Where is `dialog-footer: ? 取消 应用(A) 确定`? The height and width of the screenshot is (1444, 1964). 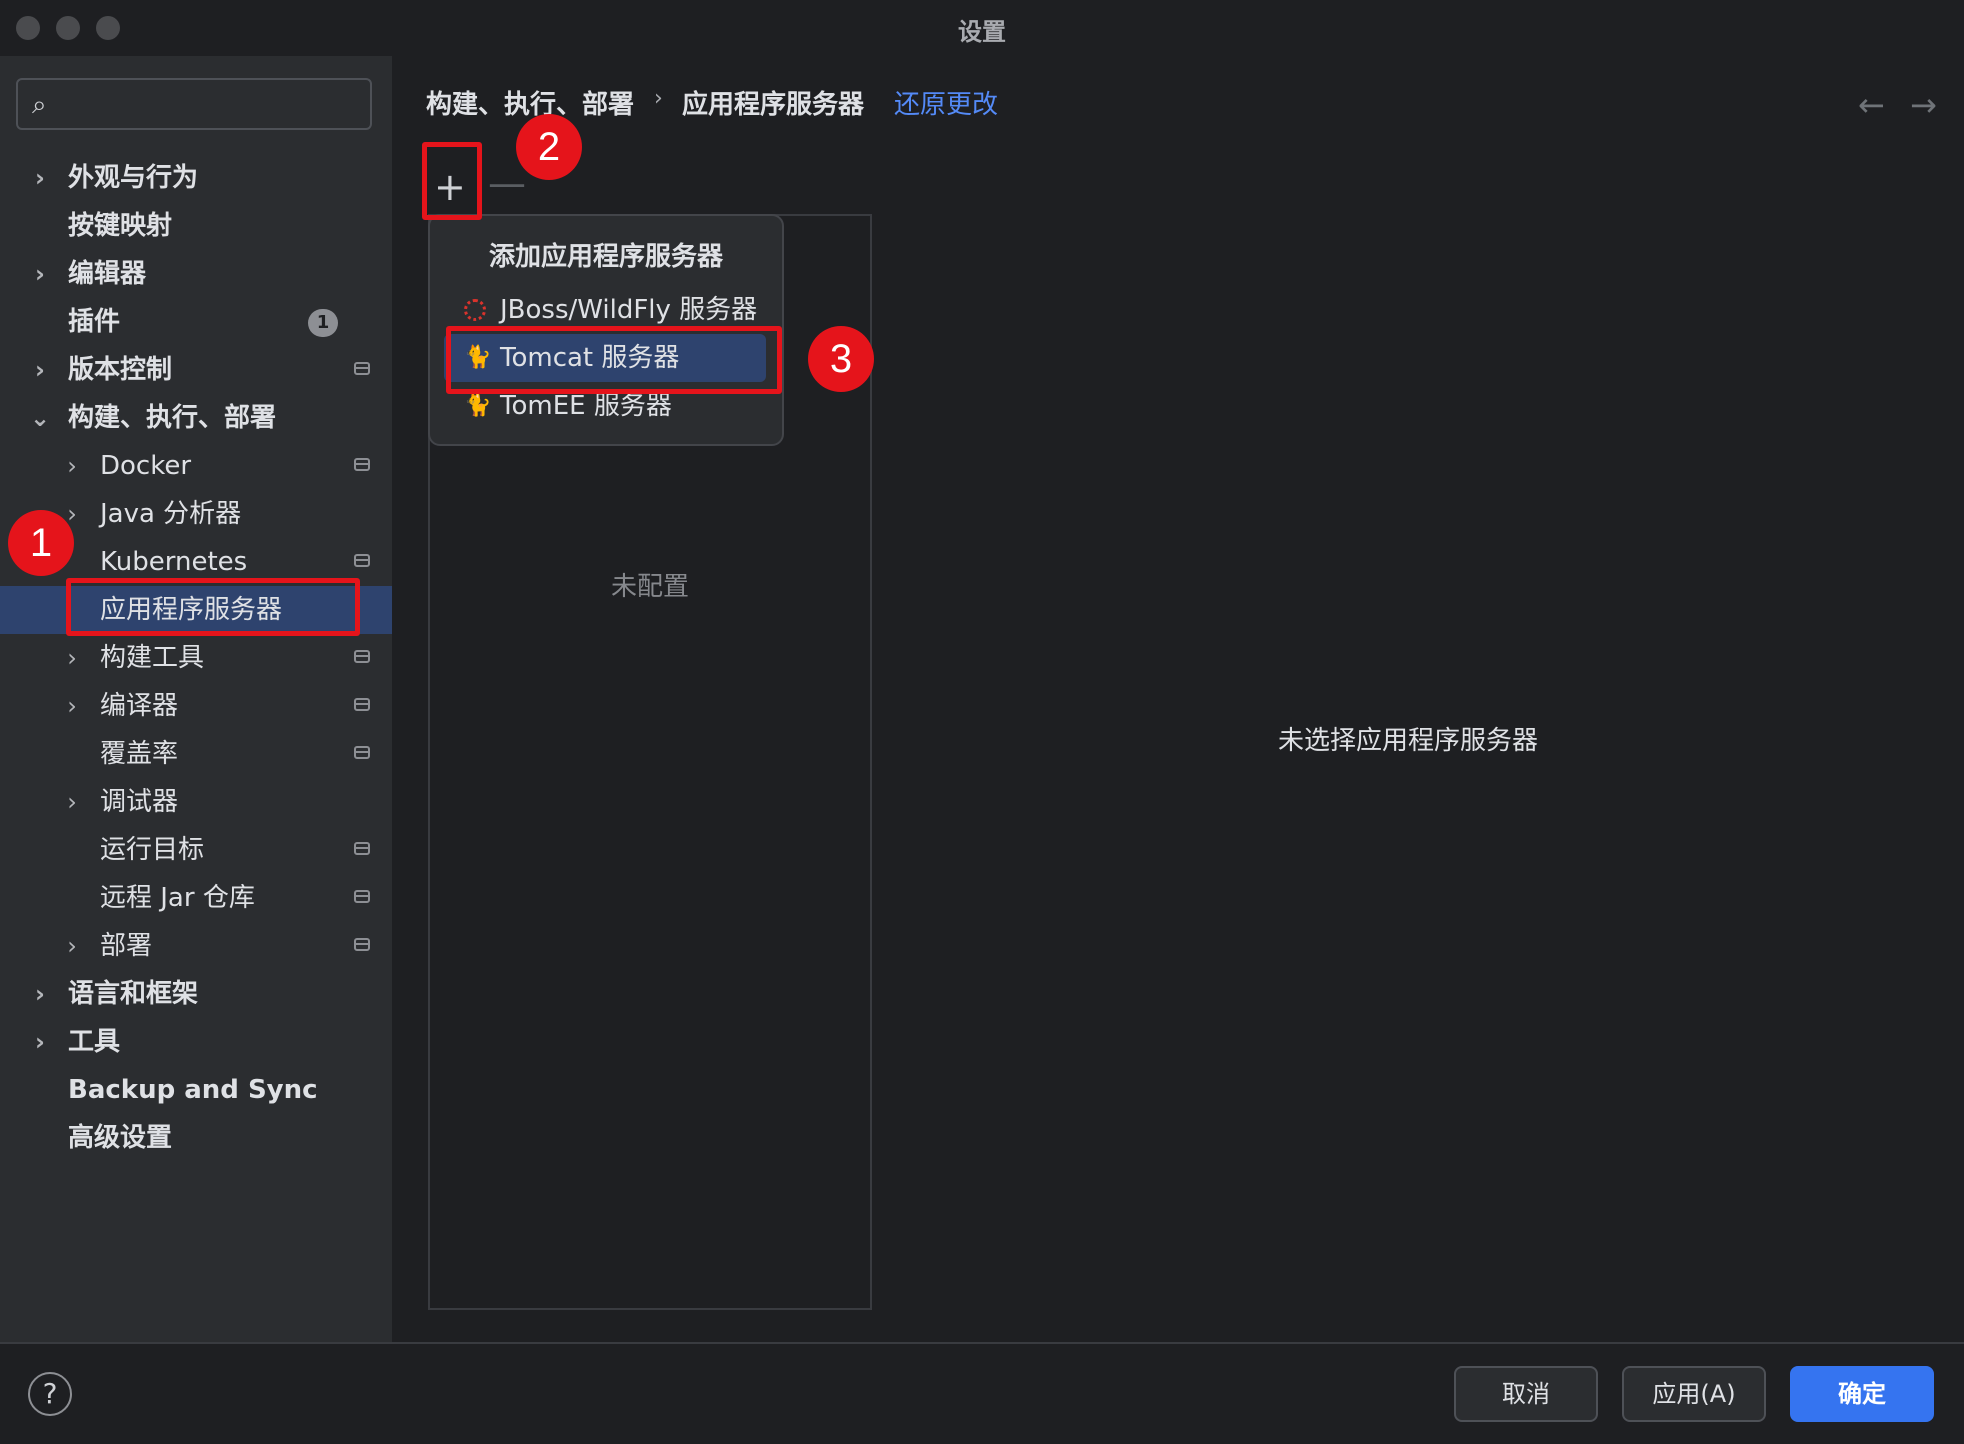 dialog-footer: ? 取消 应用(A) 确定 is located at coordinates (982, 1393).